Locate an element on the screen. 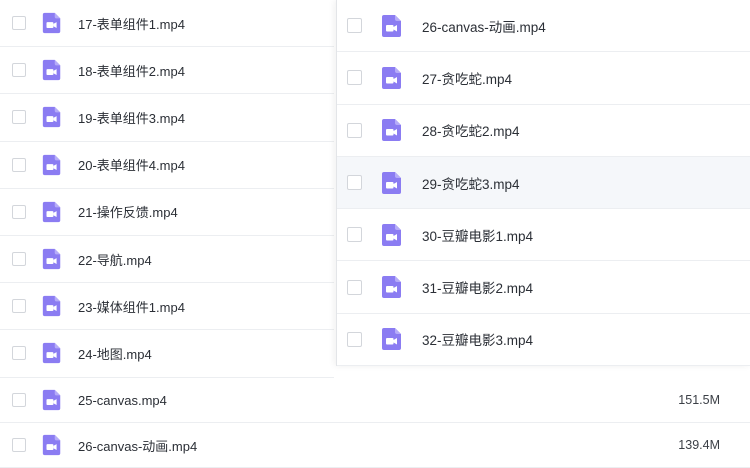 Image resolution: width=750 pixels, height=468 pixels. file-row: 20-表单组件4.mp4 is located at coordinates (167, 165).